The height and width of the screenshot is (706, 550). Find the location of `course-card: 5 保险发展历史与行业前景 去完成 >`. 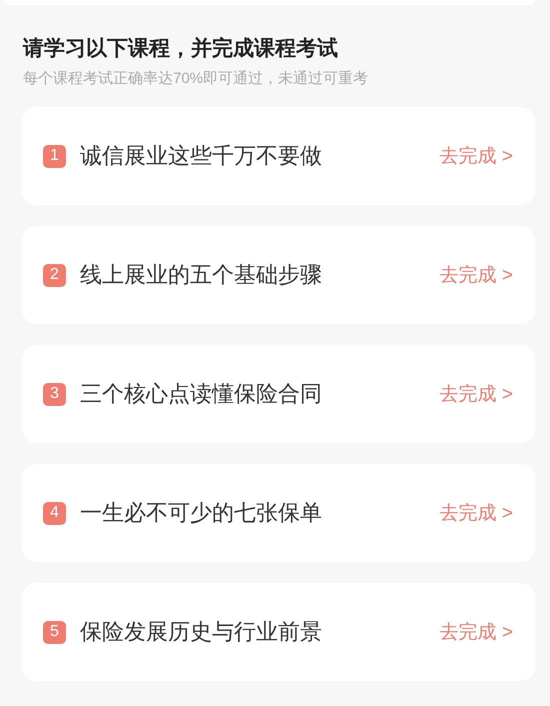

course-card: 5 保险发展历史与行业前景 去完成 > is located at coordinates (278, 632).